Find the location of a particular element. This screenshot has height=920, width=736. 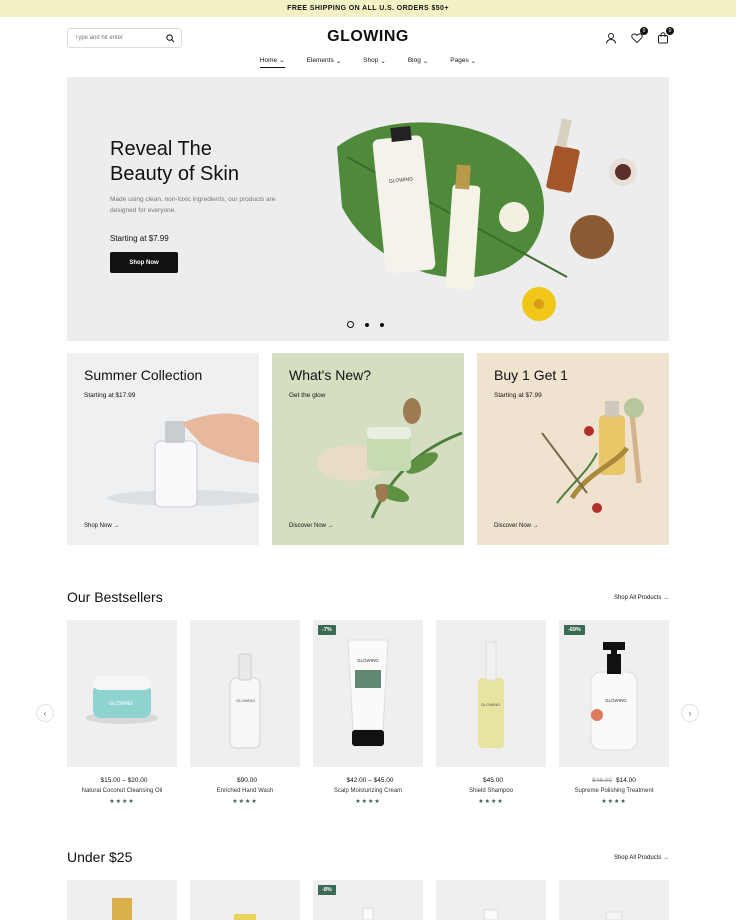

search-box is located at coordinates (124, 38).